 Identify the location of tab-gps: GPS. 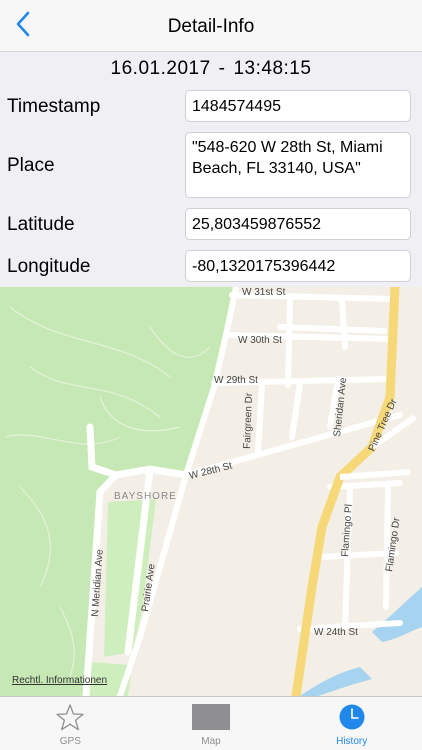
(70, 723).